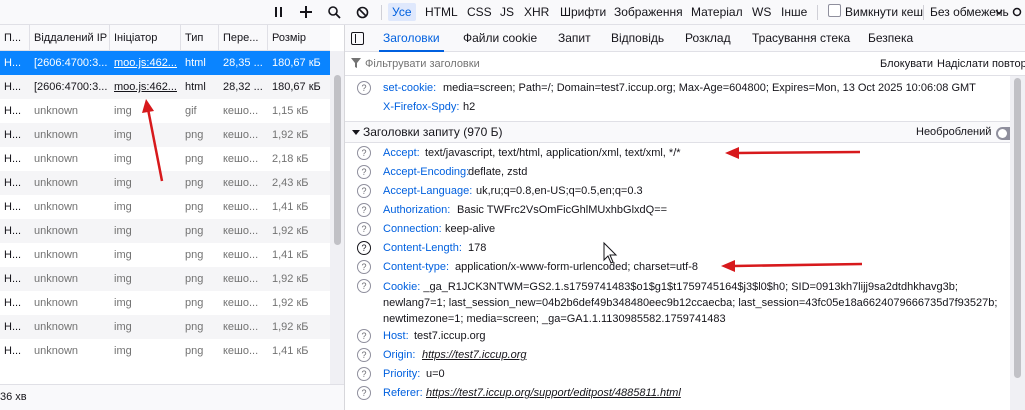 This screenshot has width=1025, height=410. Describe the element at coordinates (200, 38) in the screenshot. I see `column-header-type: Тип` at that location.